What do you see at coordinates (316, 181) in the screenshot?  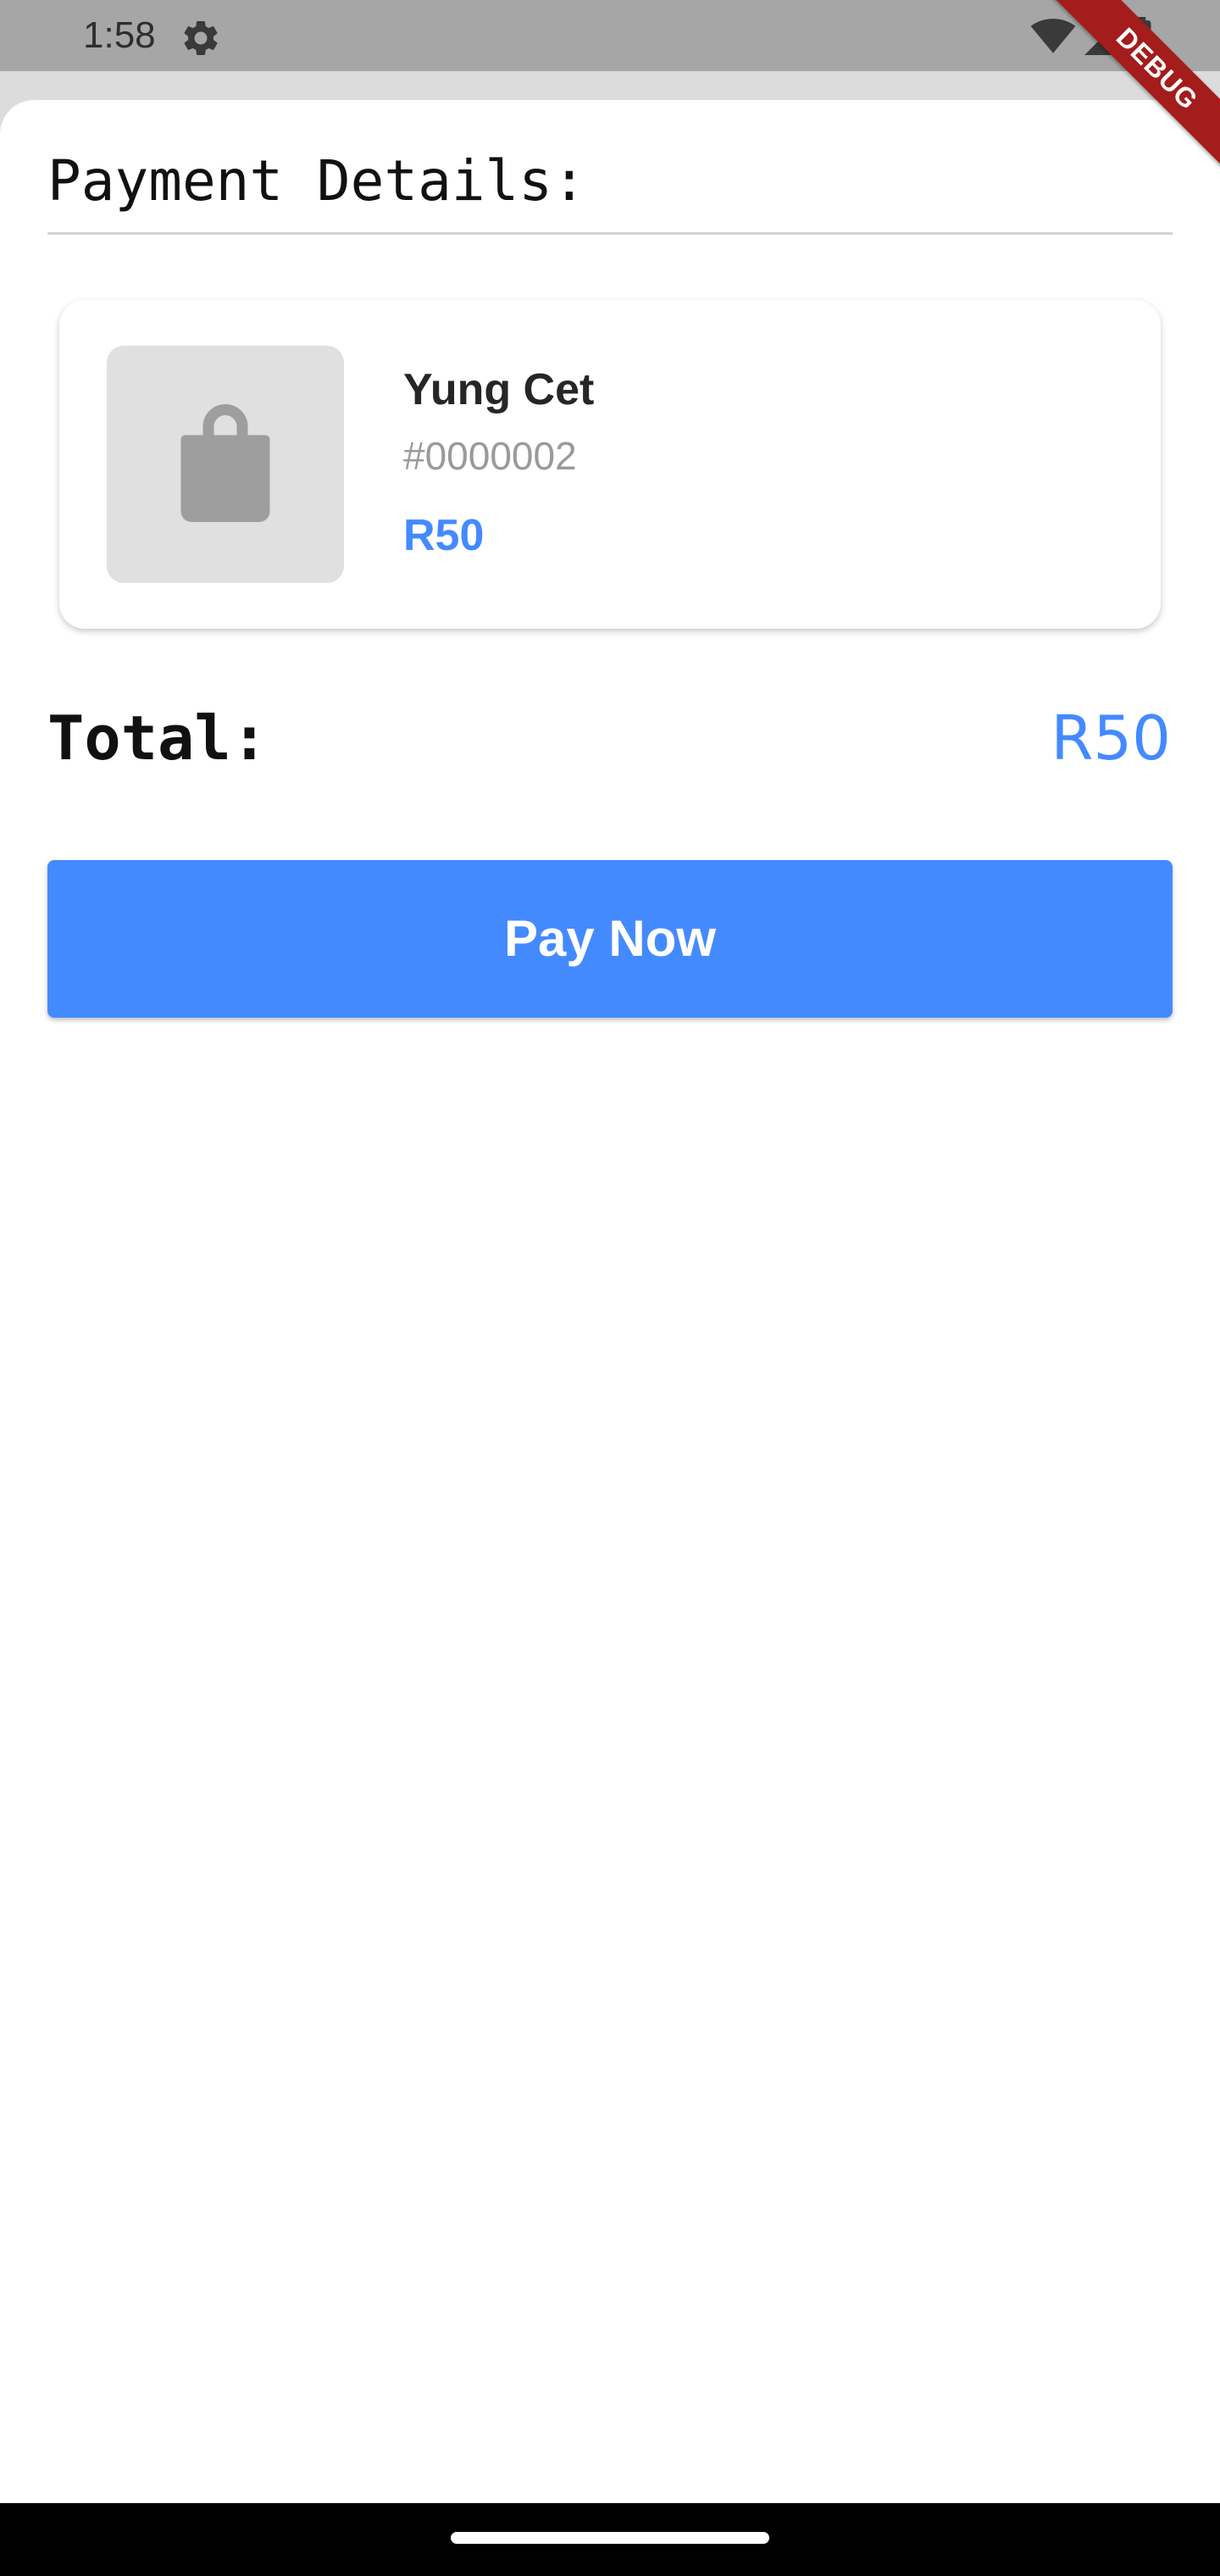 I see `sheet-title: Payment Details:` at bounding box center [316, 181].